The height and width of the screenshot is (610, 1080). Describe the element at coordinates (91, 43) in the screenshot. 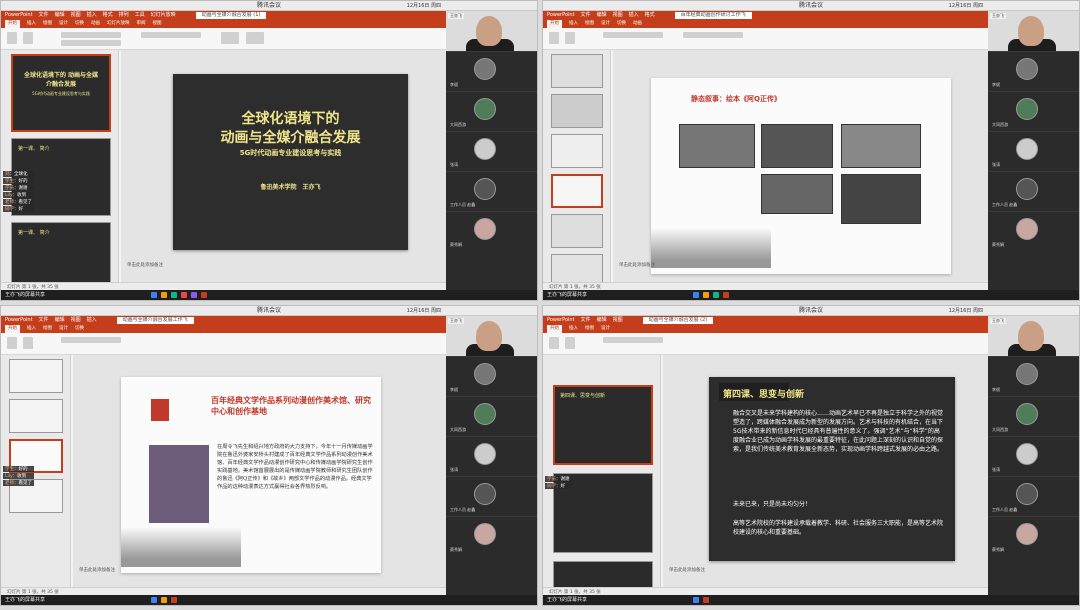

I see `font-format-controls` at that location.